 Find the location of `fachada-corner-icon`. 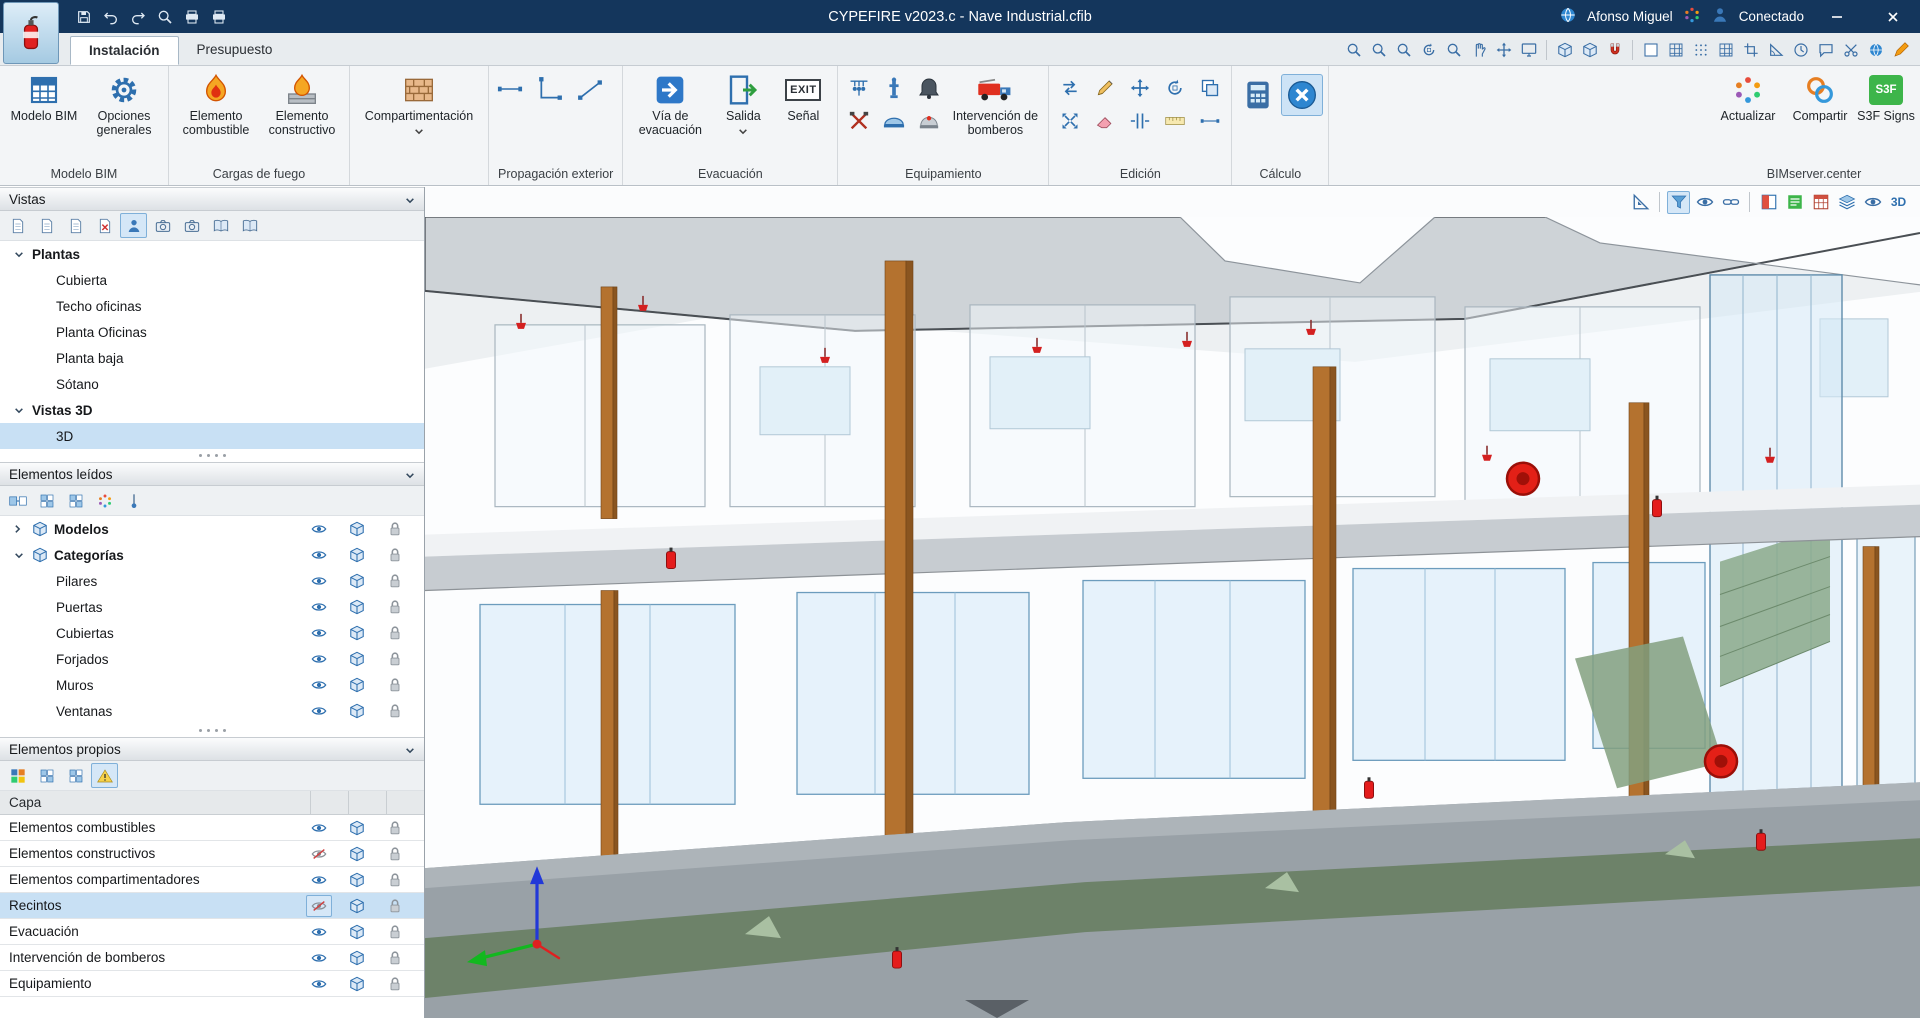

fachada-corner-icon is located at coordinates (550, 89).